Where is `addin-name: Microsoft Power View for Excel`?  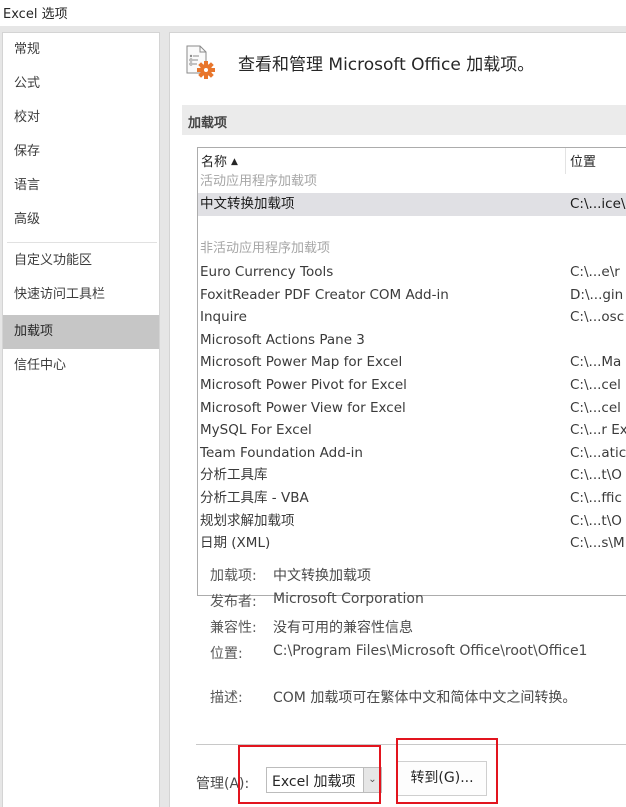
addin-name: Microsoft Power View for Excel is located at coordinates (303, 407).